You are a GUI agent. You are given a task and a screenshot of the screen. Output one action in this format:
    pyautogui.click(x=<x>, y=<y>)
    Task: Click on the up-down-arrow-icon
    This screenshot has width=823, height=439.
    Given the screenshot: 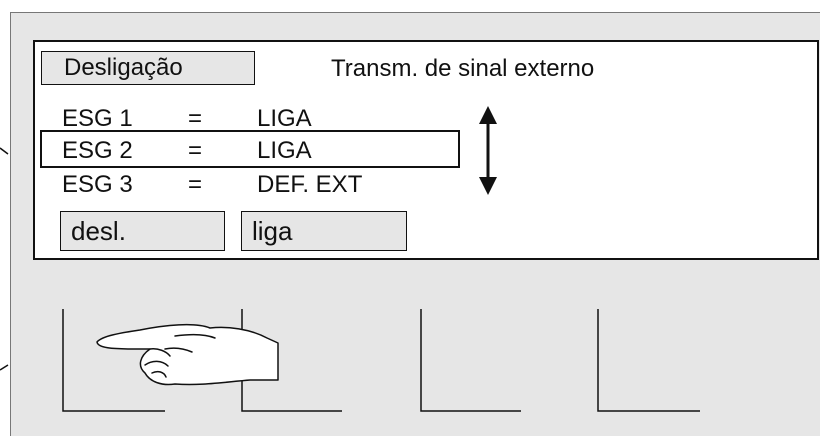 What is the action you would take?
    pyautogui.click(x=488, y=150)
    